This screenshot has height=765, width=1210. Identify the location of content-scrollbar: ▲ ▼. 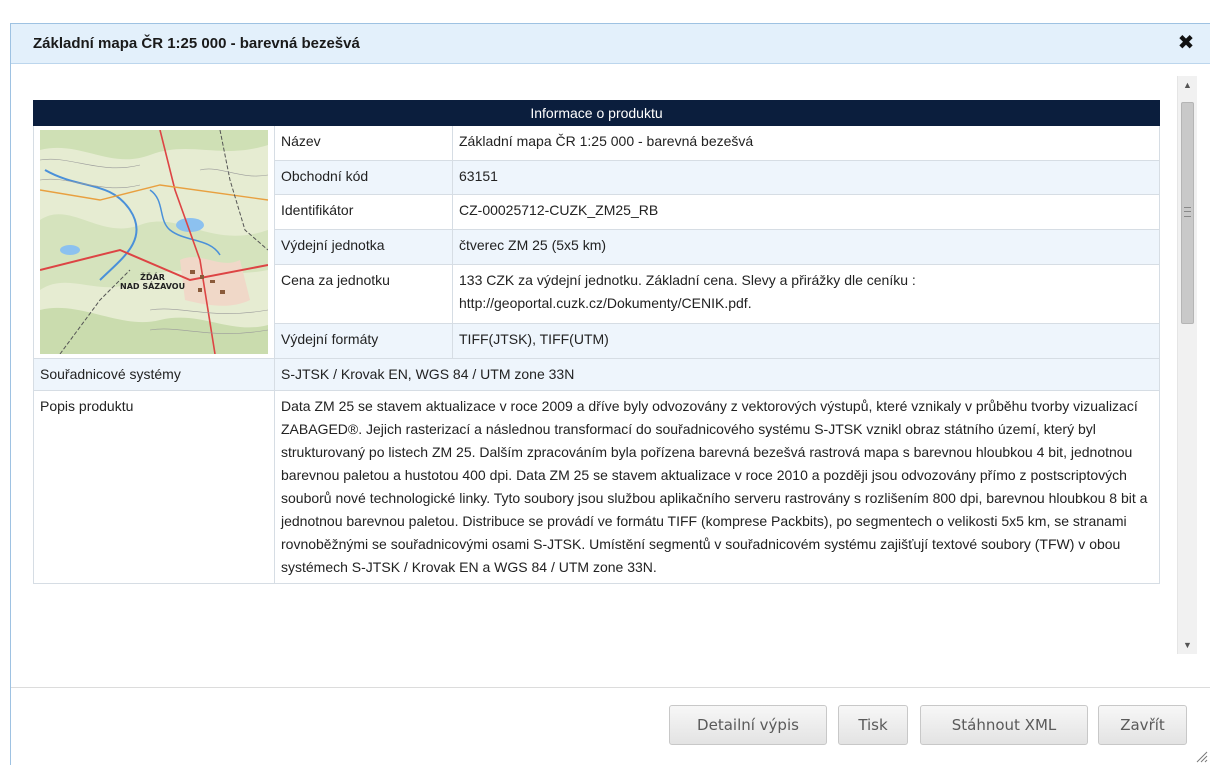
(1187, 365).